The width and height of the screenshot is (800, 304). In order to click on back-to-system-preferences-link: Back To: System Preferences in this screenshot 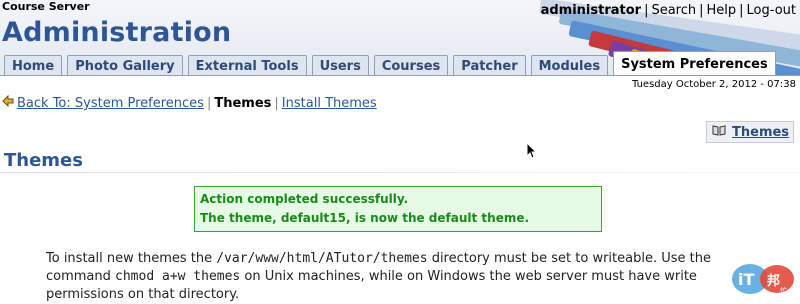, I will do `click(110, 103)`.